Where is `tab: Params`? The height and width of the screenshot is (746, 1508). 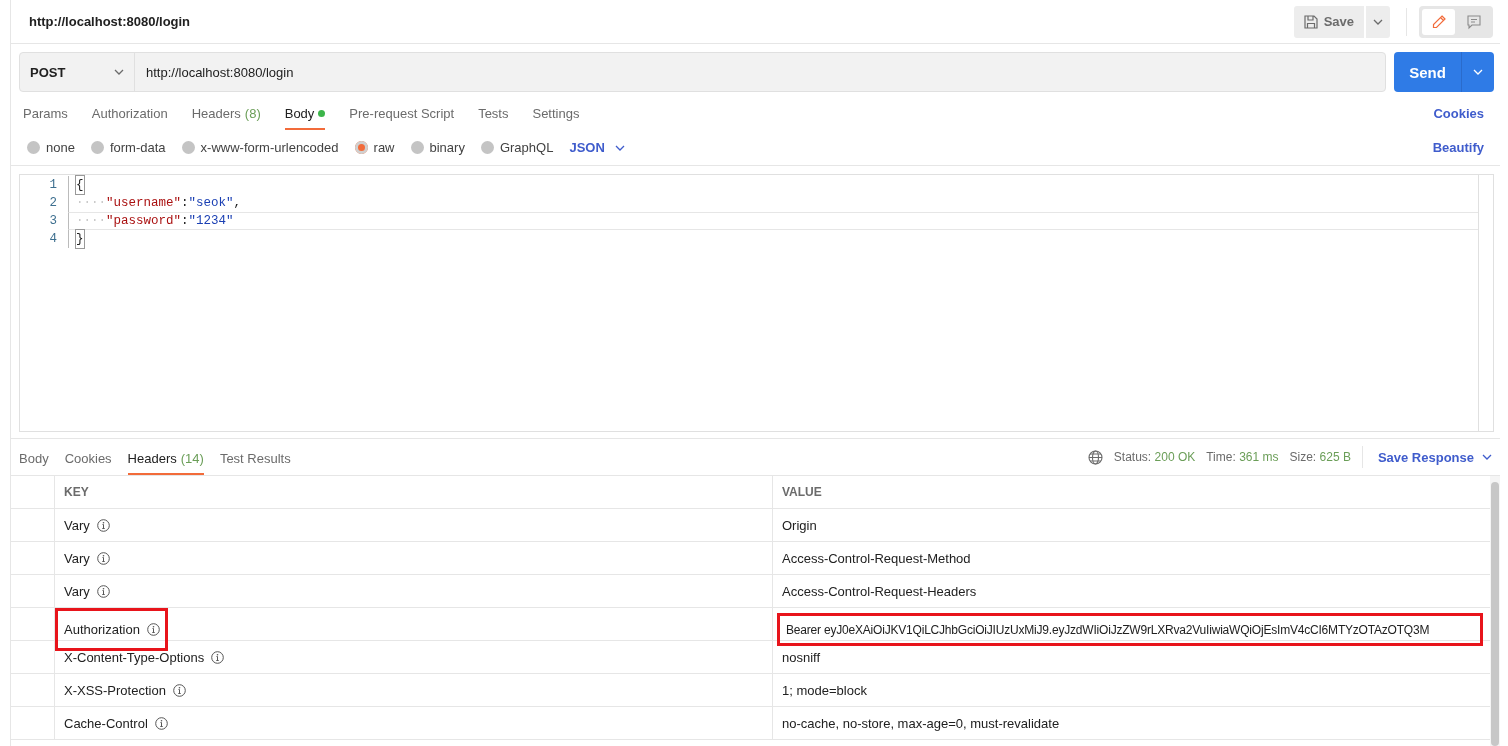 tab: Params is located at coordinates (45, 111).